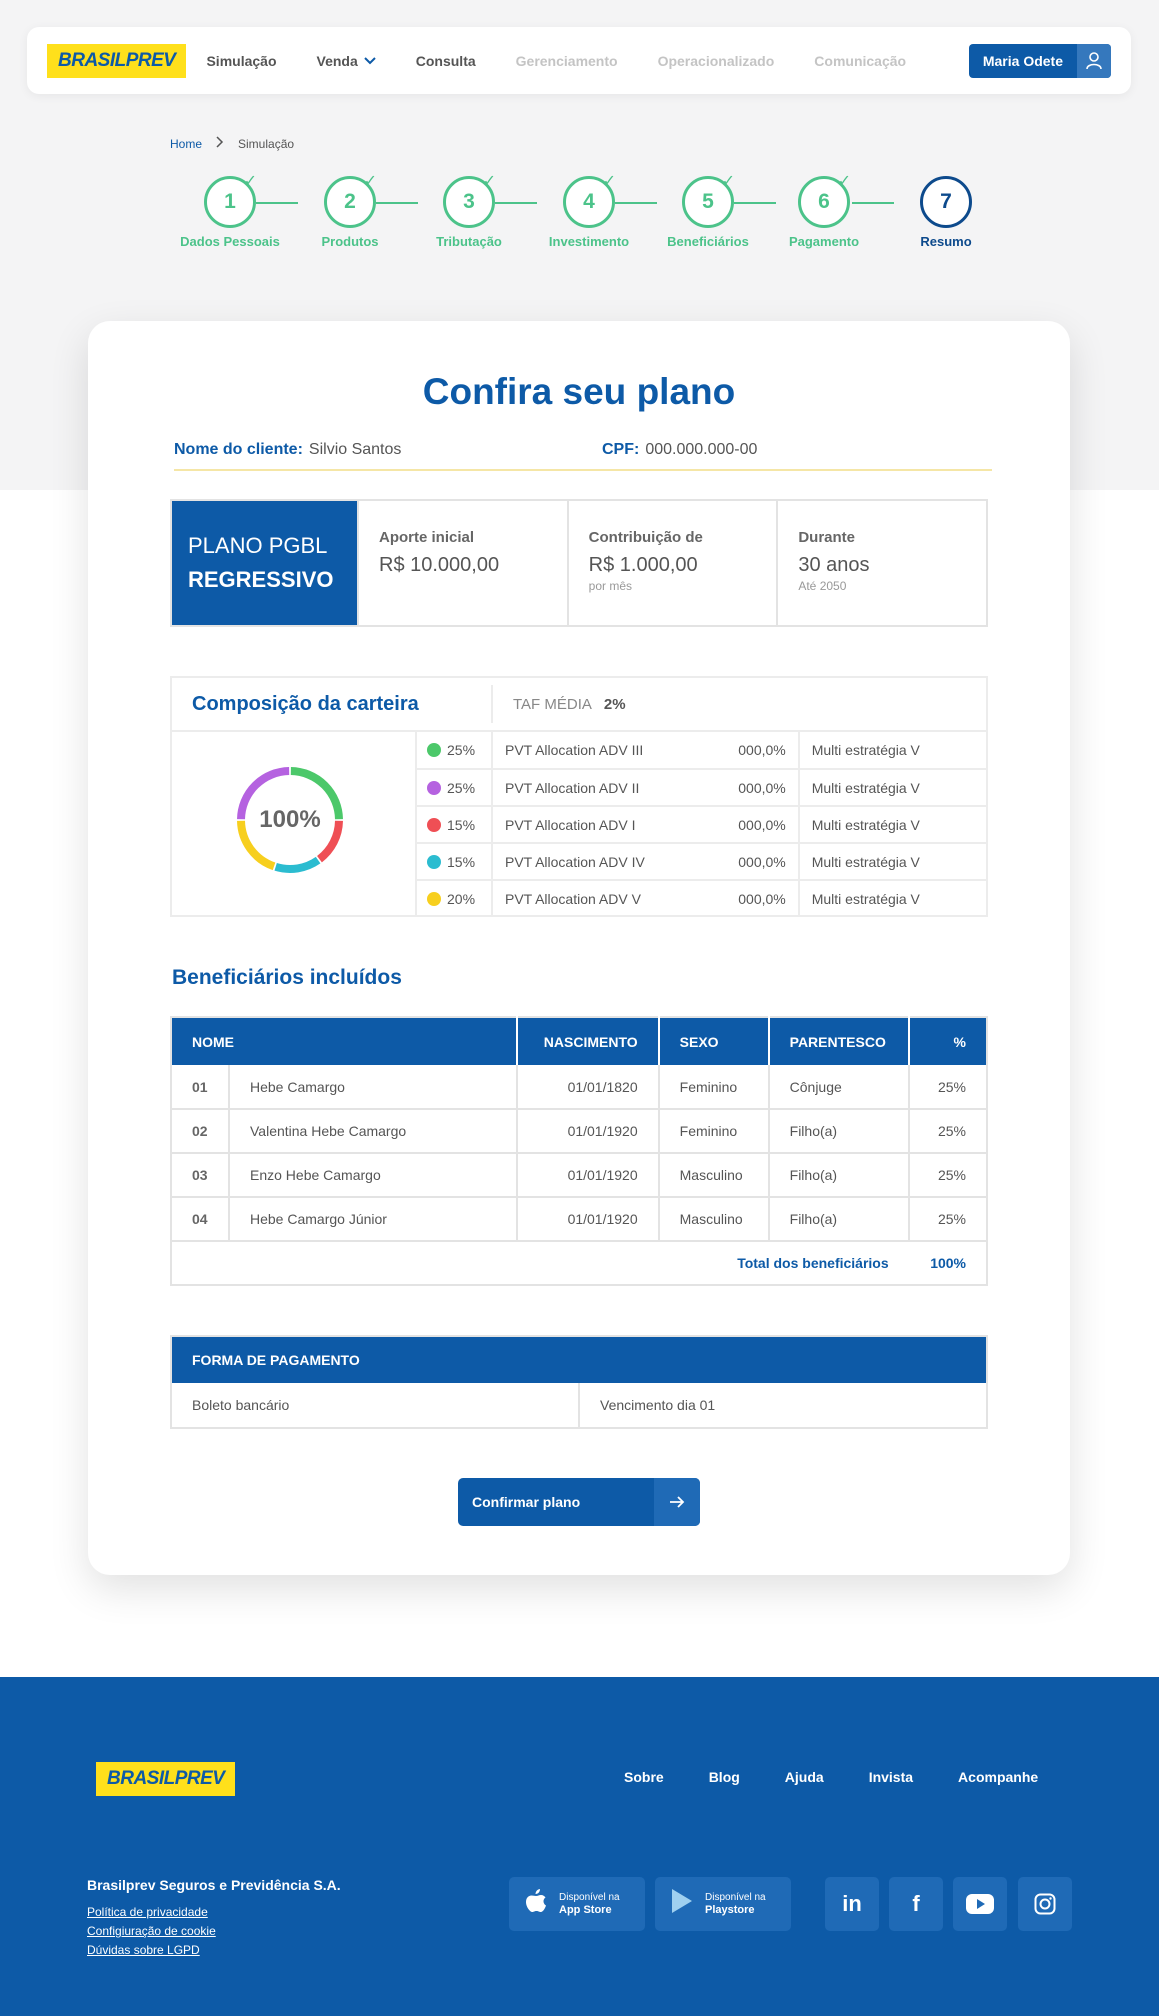  I want to click on taf-label: TAF MÉDIA, so click(552, 704).